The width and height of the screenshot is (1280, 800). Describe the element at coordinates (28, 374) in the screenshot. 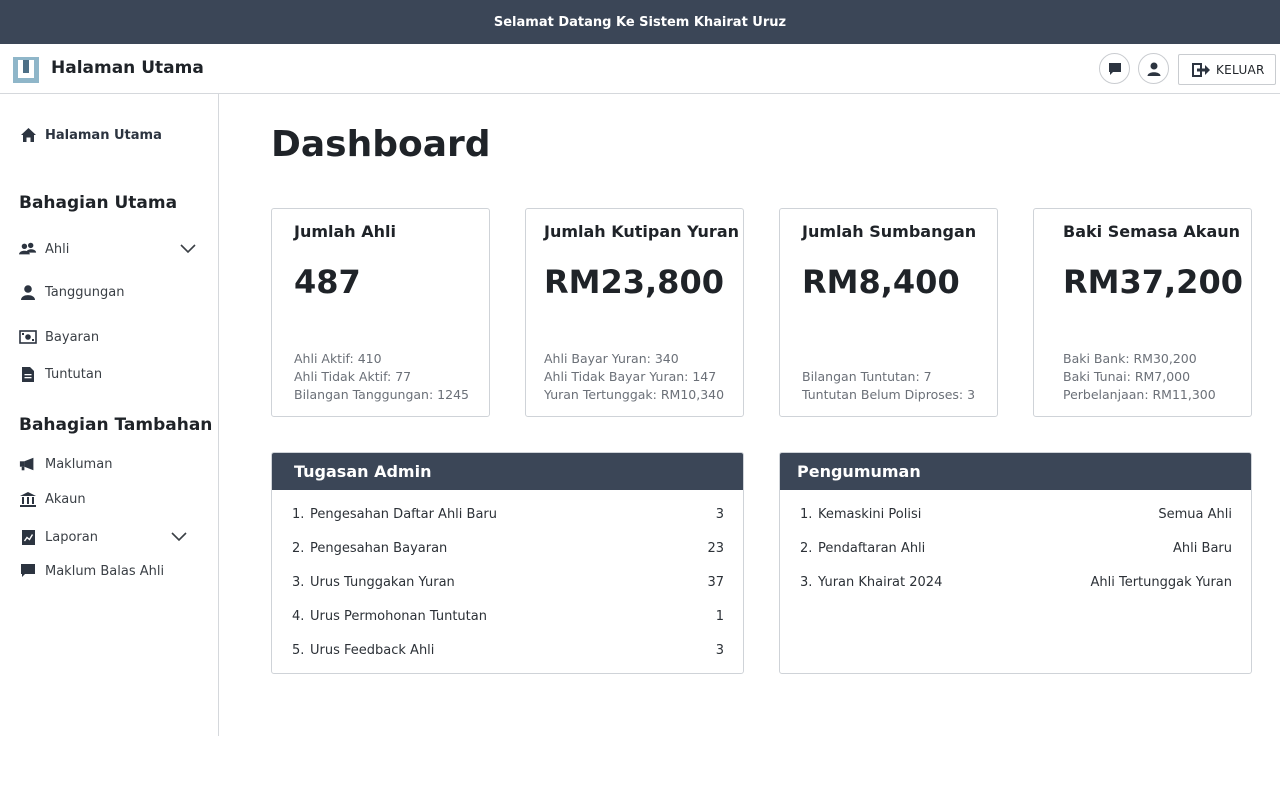

I see `document-icon` at that location.